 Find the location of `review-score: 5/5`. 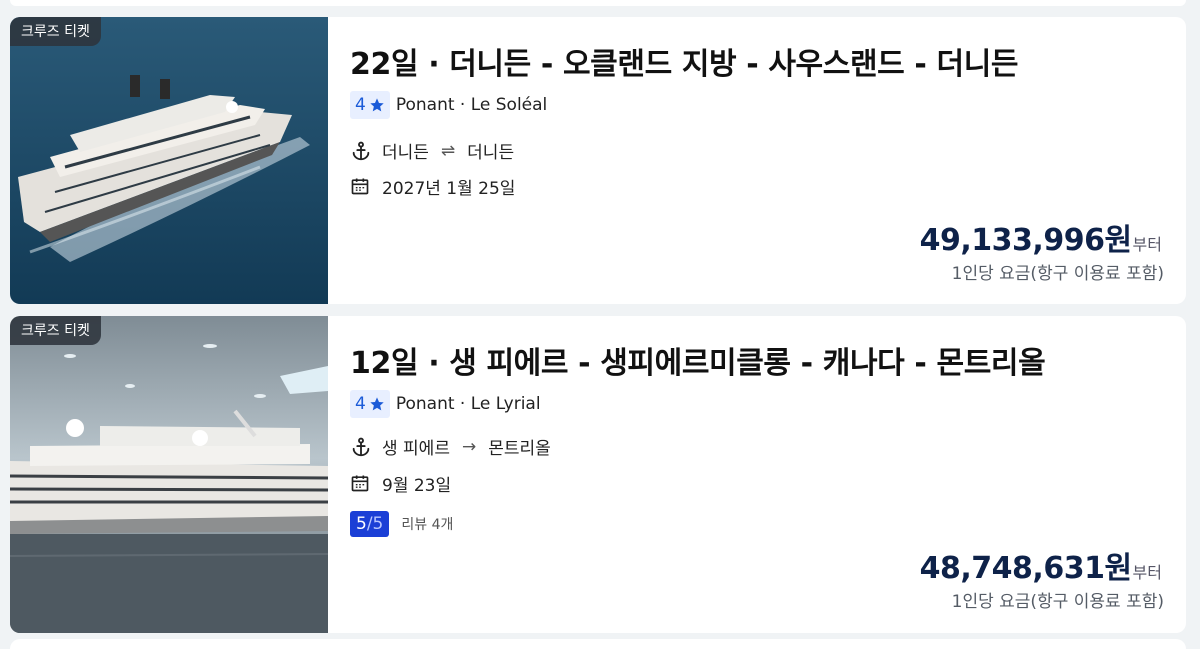

review-score: 5/5 is located at coordinates (370, 524).